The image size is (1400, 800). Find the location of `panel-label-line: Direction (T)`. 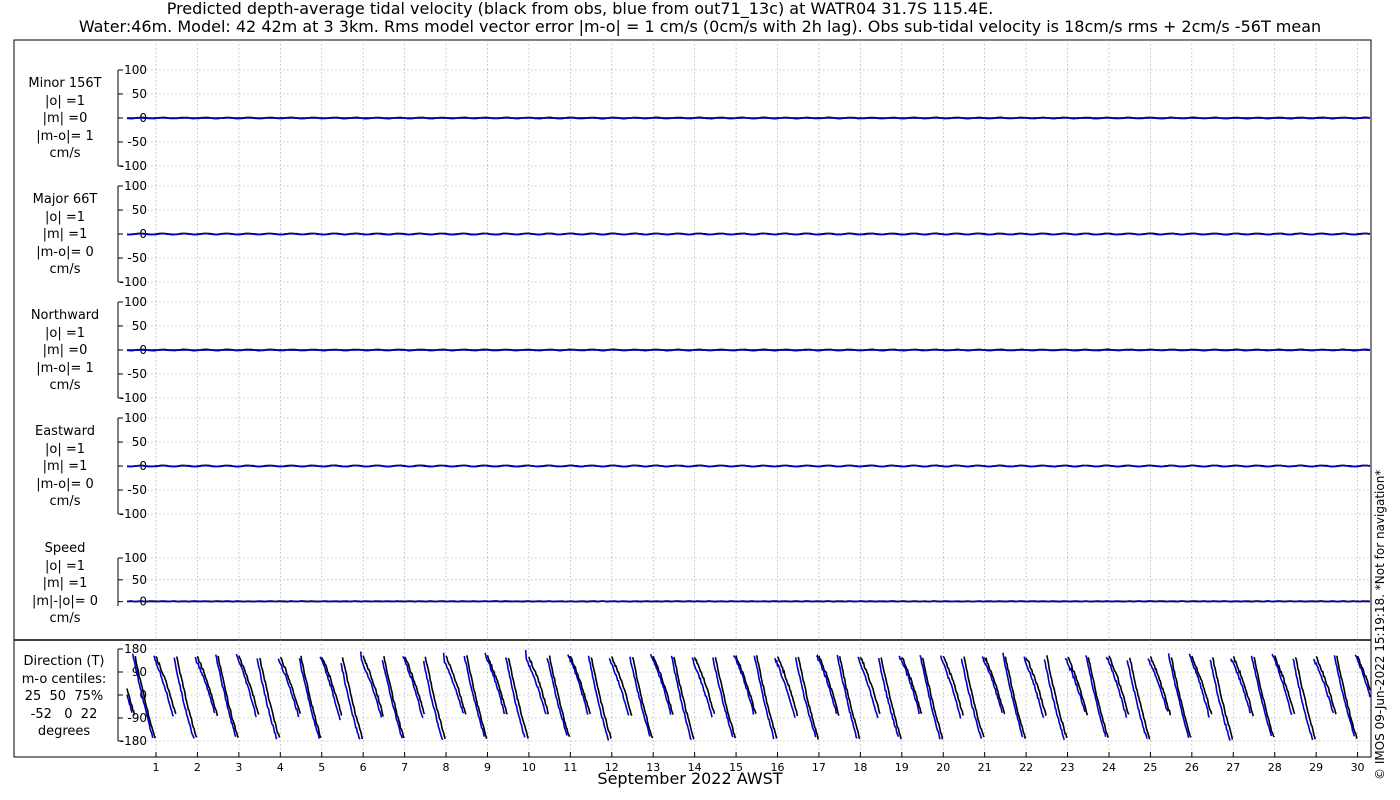

panel-label-line: Direction (T) is located at coordinates (64, 661).